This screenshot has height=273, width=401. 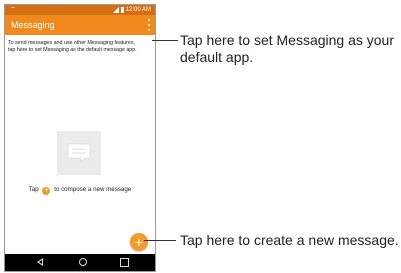 I want to click on message-bubble-icon, so click(x=79, y=153).